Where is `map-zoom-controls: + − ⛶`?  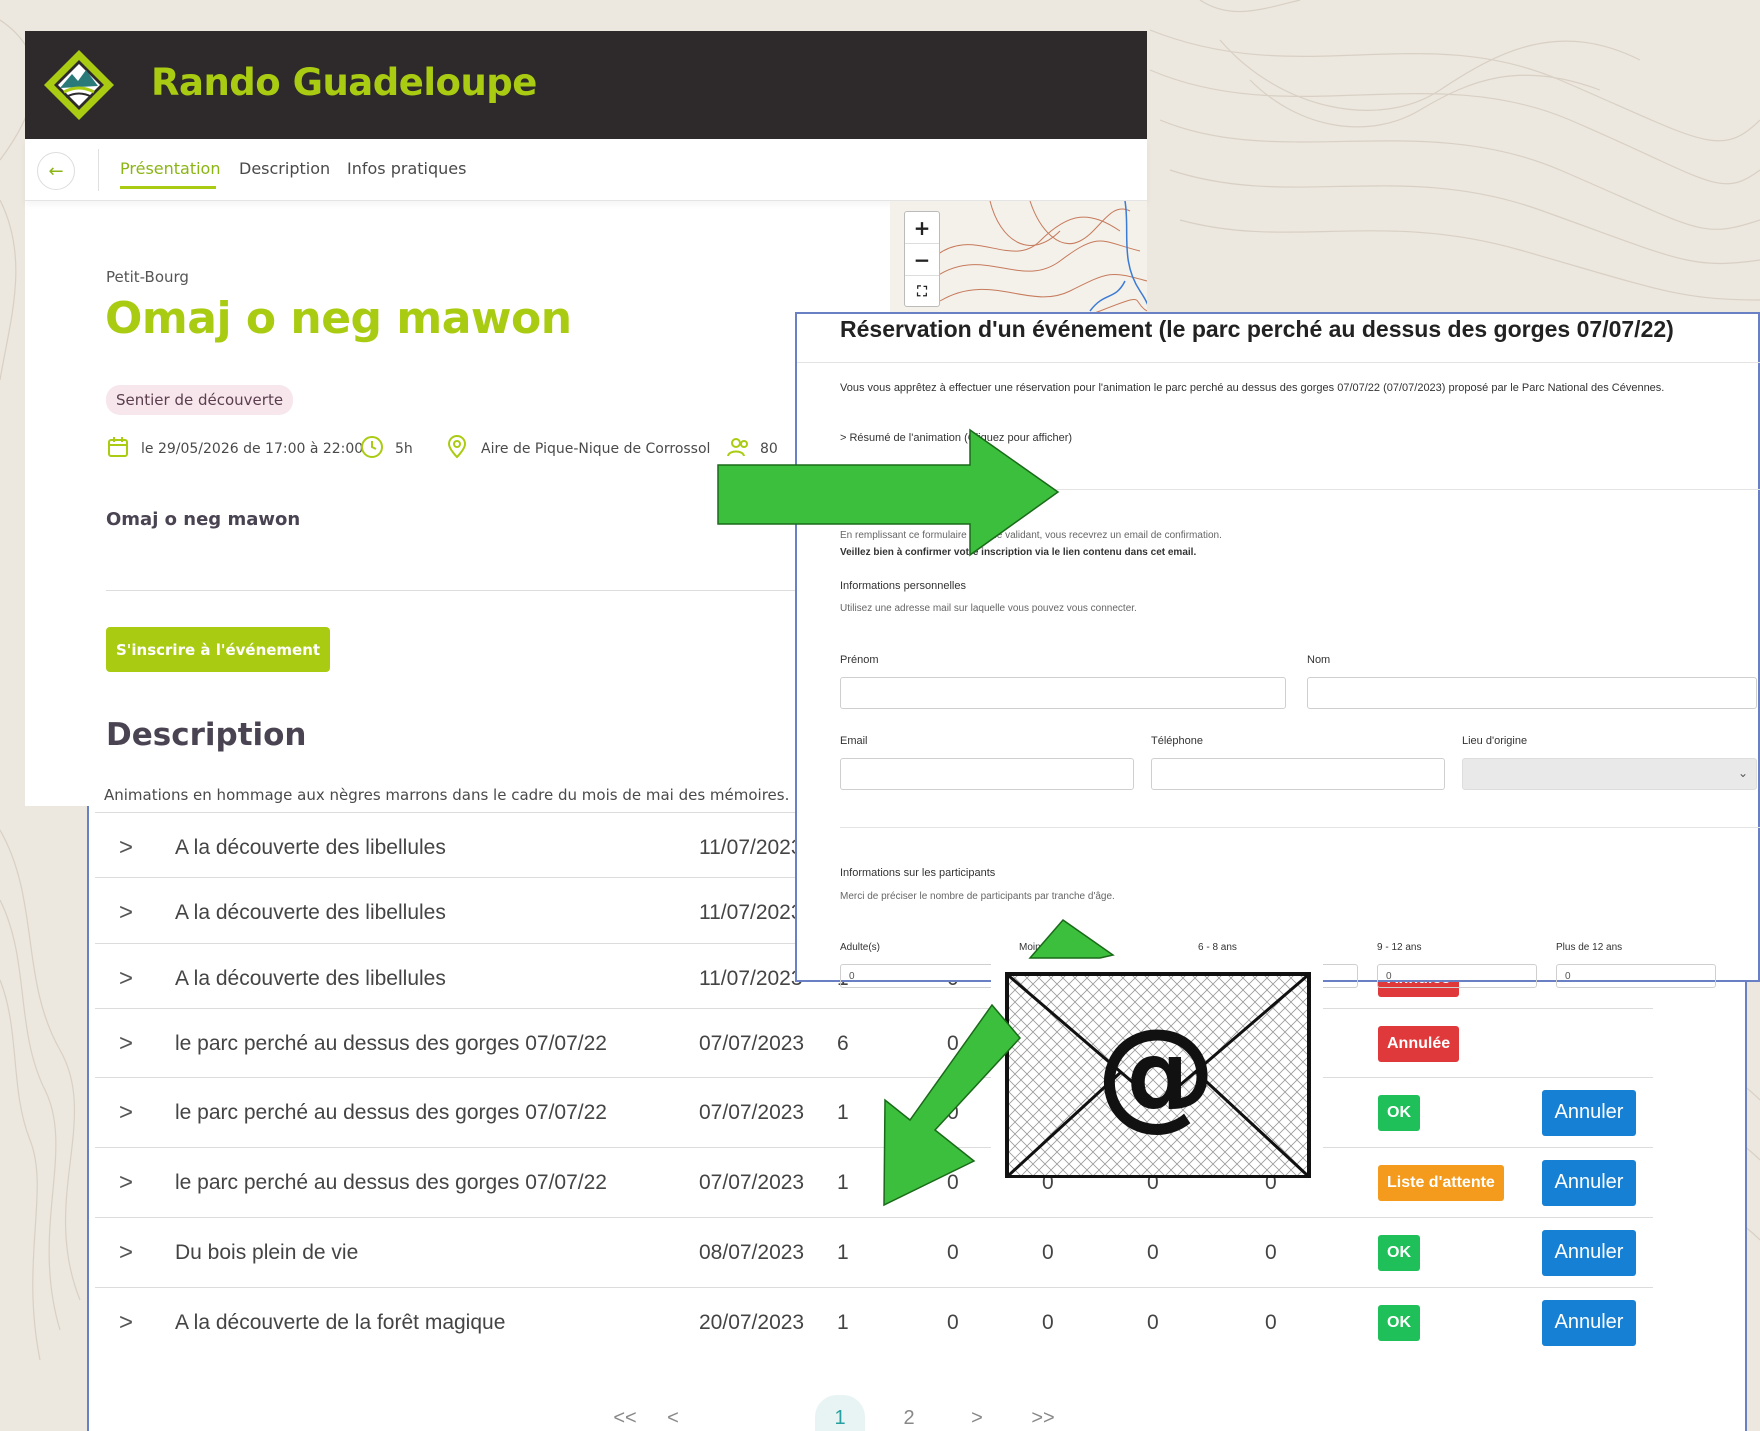 map-zoom-controls: + − ⛶ is located at coordinates (922, 259).